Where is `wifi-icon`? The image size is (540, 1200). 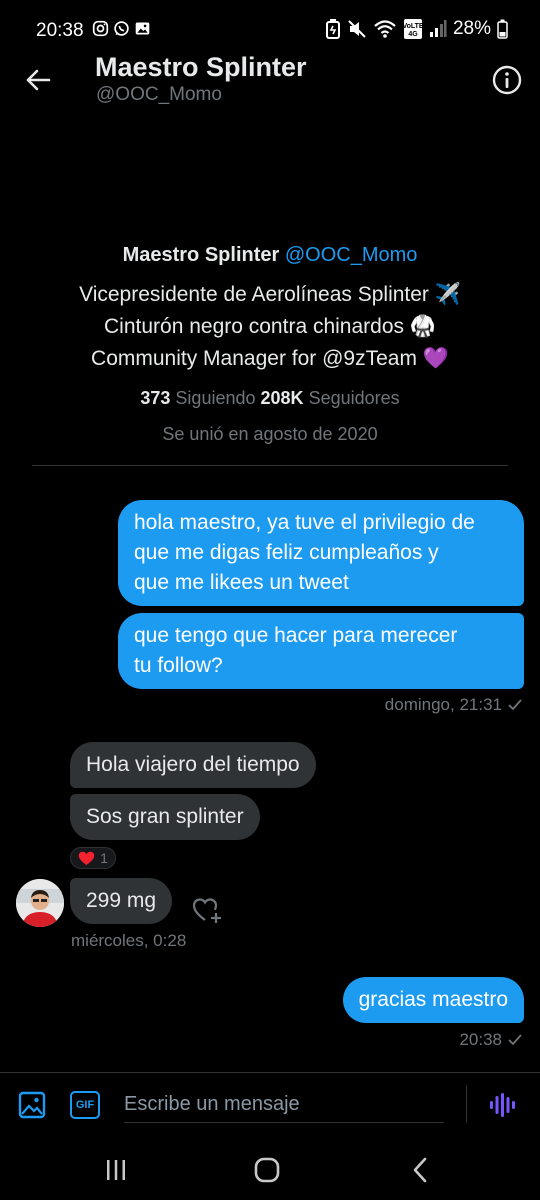 wifi-icon is located at coordinates (385, 29).